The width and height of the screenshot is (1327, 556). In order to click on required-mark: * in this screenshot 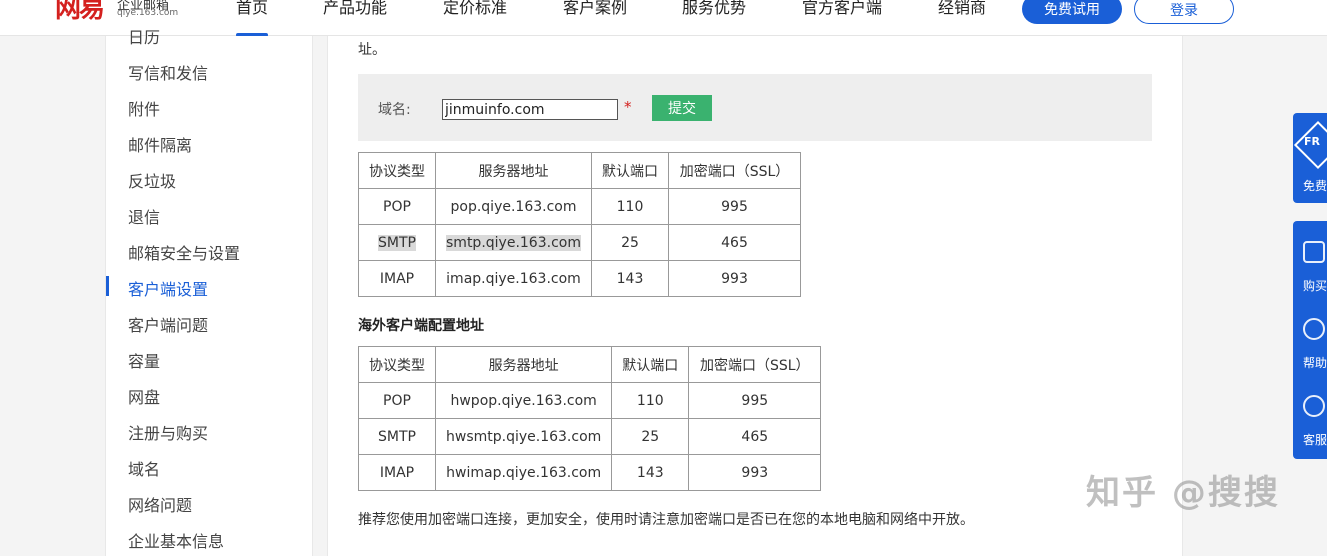, I will do `click(628, 107)`.